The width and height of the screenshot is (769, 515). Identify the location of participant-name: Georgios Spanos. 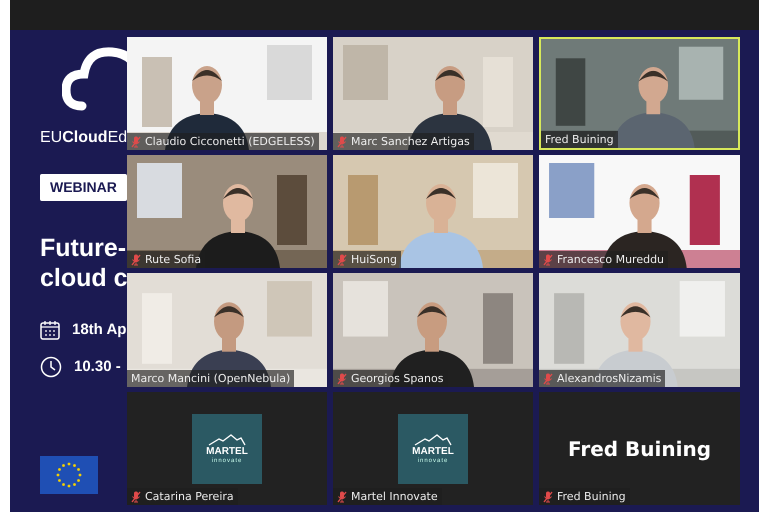
(397, 378).